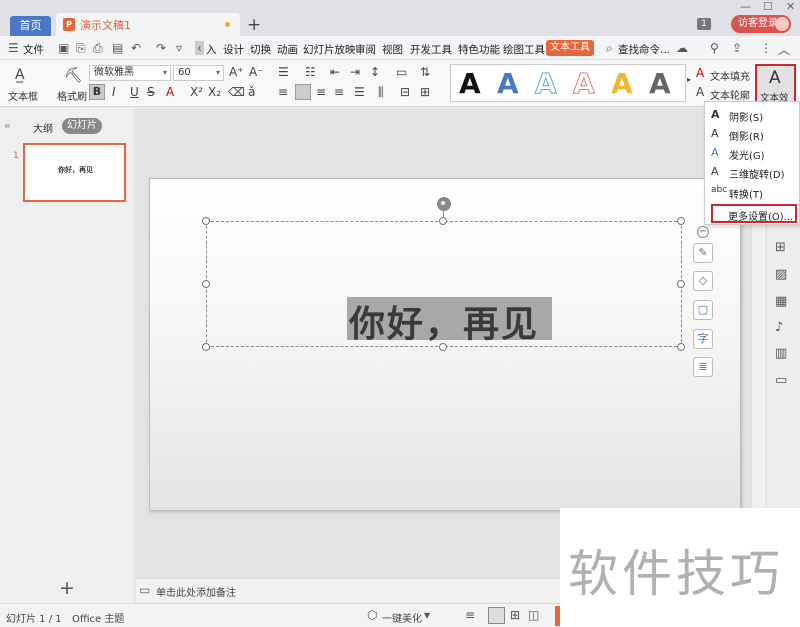  What do you see at coordinates (20, 75) in the screenshot?
I see `textbox-icon: A̲` at bounding box center [20, 75].